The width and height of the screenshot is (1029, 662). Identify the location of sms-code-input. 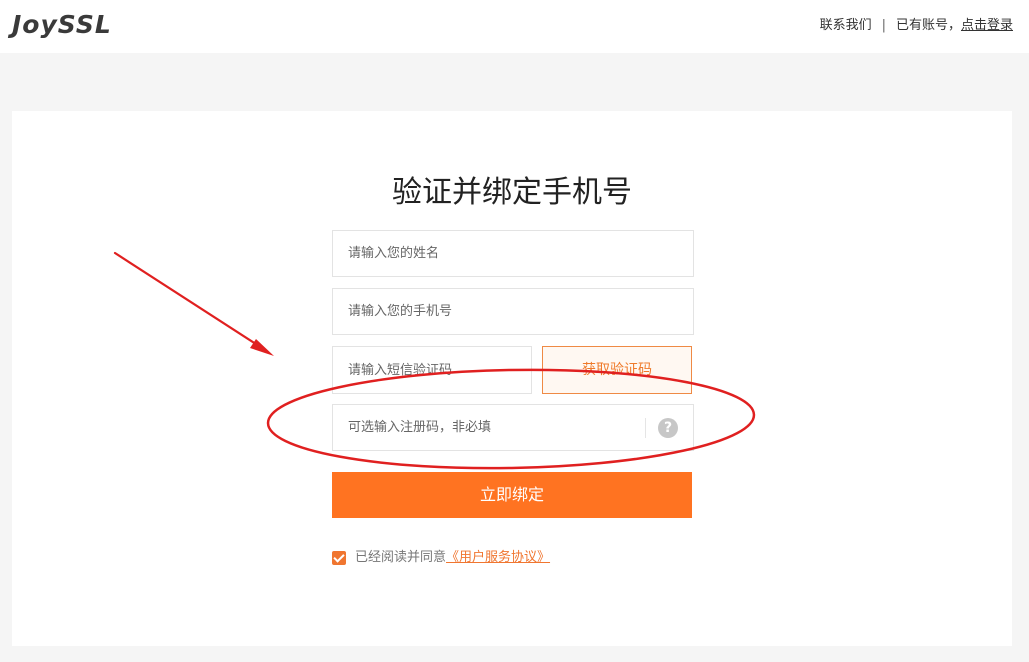
(432, 370).